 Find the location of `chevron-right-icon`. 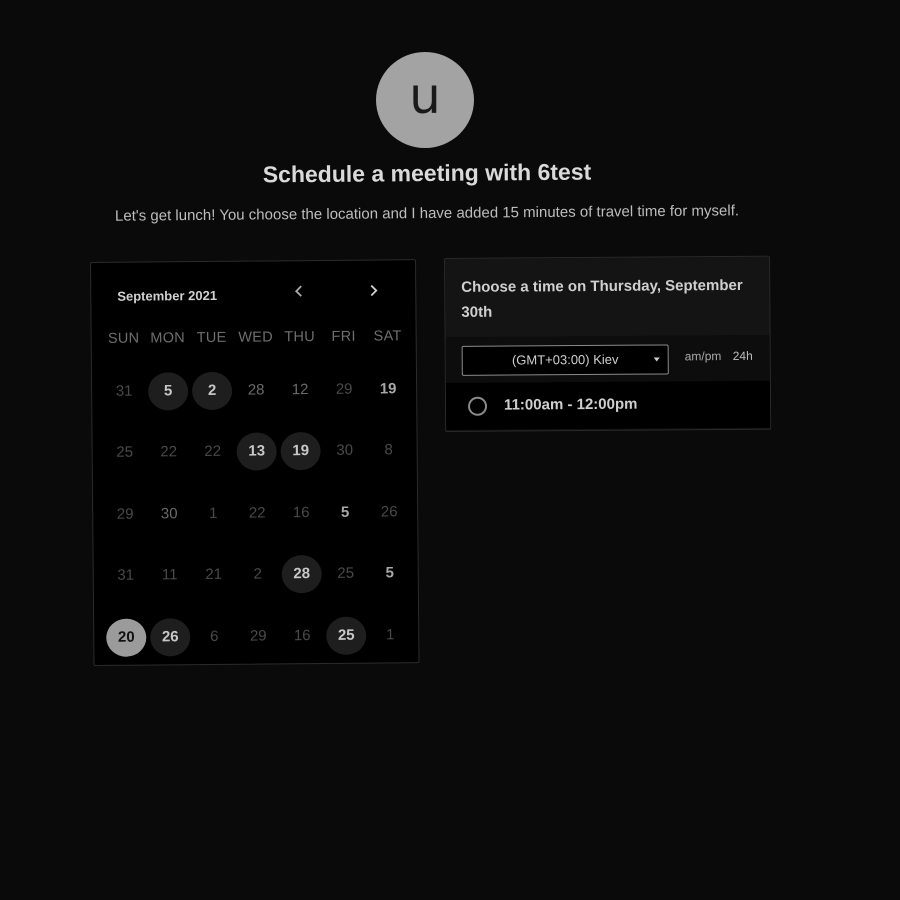

chevron-right-icon is located at coordinates (374, 290).